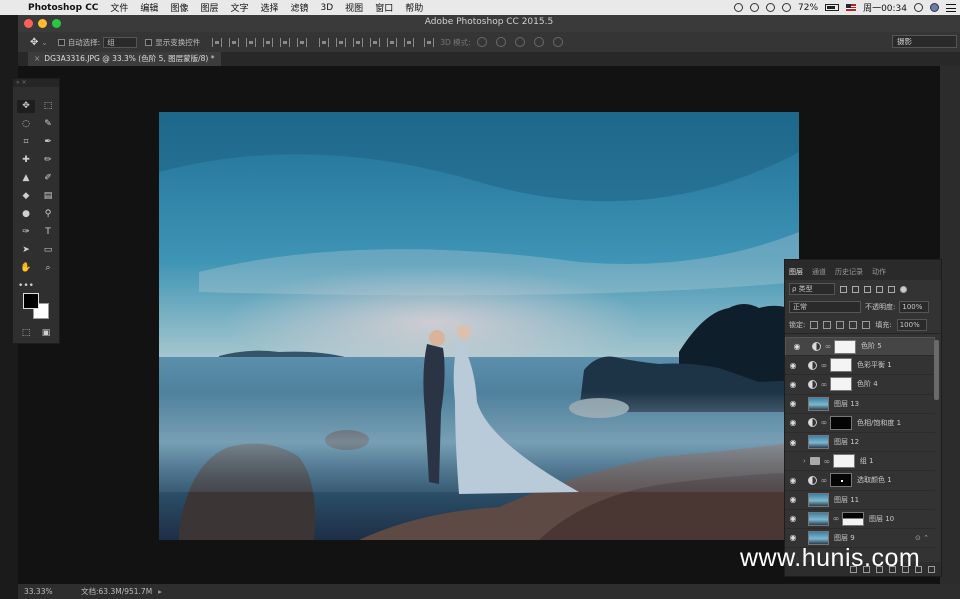 Image resolution: width=960 pixels, height=599 pixels. What do you see at coordinates (26, 286) in the screenshot?
I see `more-tools-icon: •••` at bounding box center [26, 286].